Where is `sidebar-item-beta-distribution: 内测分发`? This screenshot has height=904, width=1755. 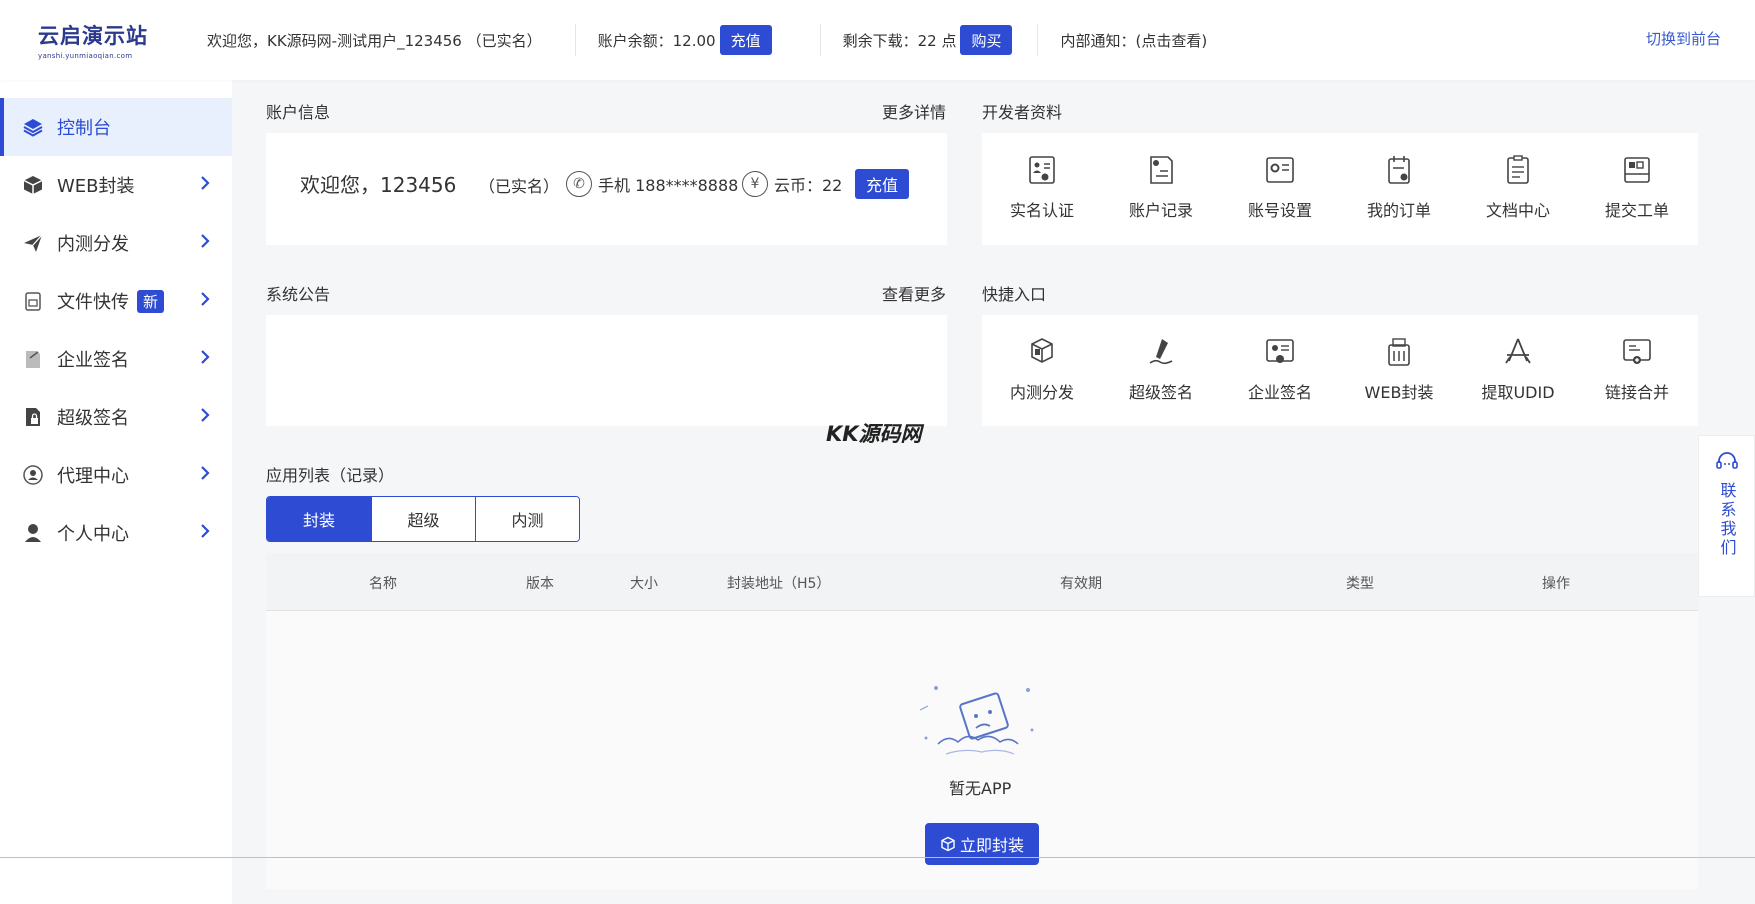 sidebar-item-beta-distribution: 内测分发 is located at coordinates (116, 243).